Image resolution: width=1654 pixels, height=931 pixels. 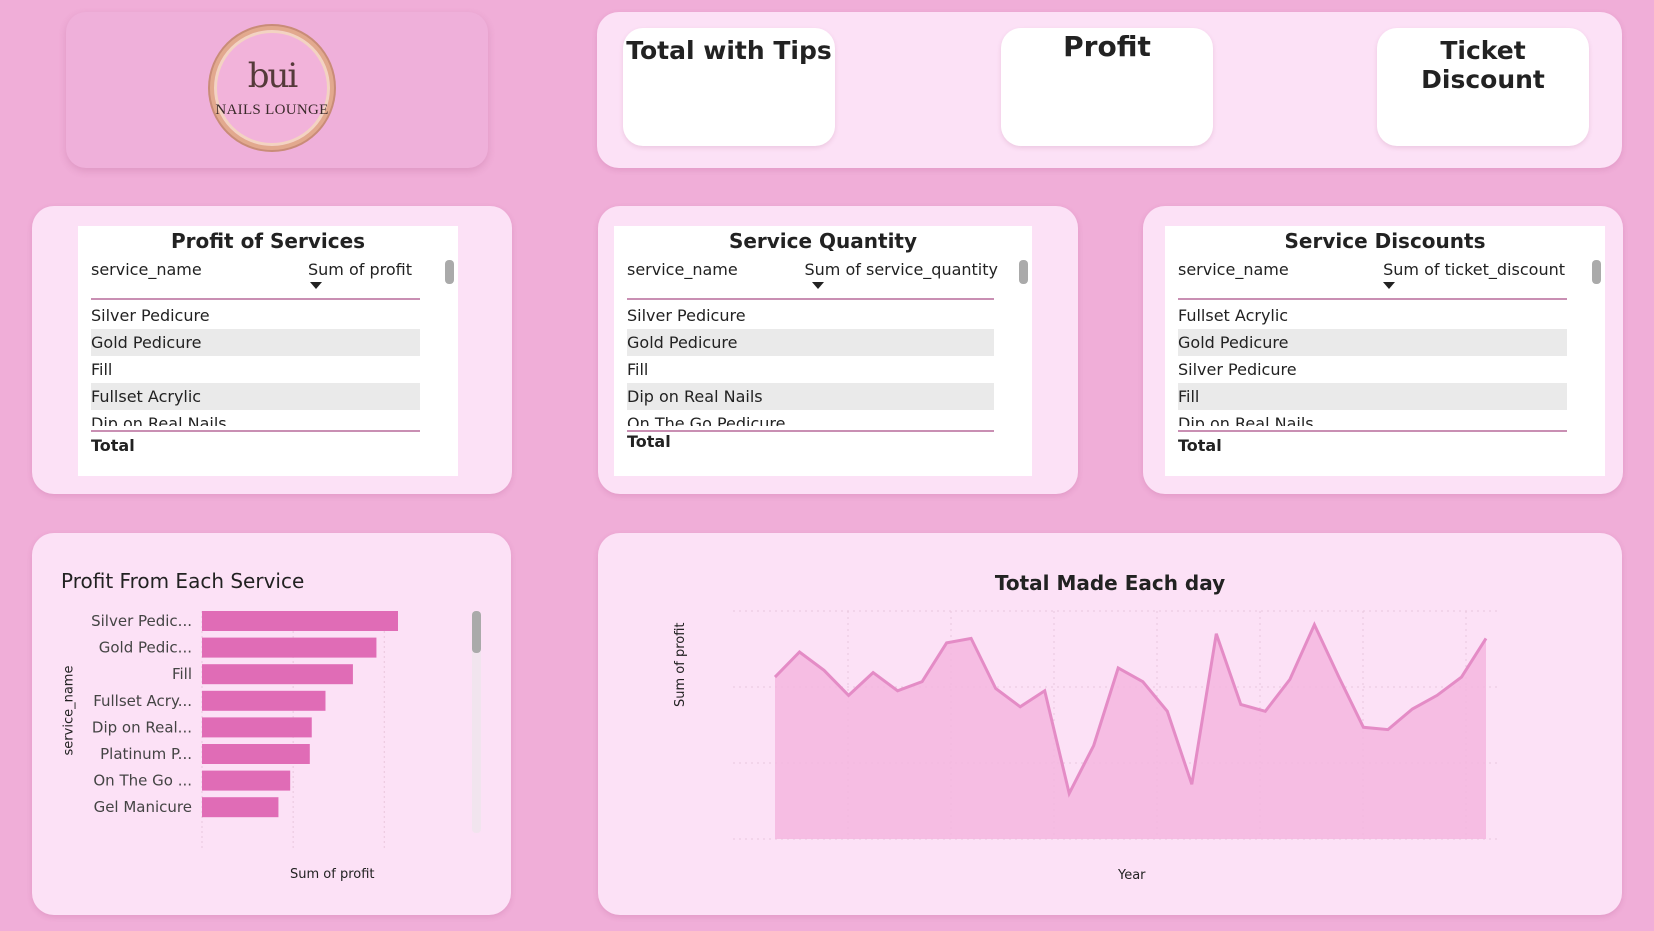 What do you see at coordinates (1107, 46) in the screenshot?
I see `kpi-title: Profit` at bounding box center [1107, 46].